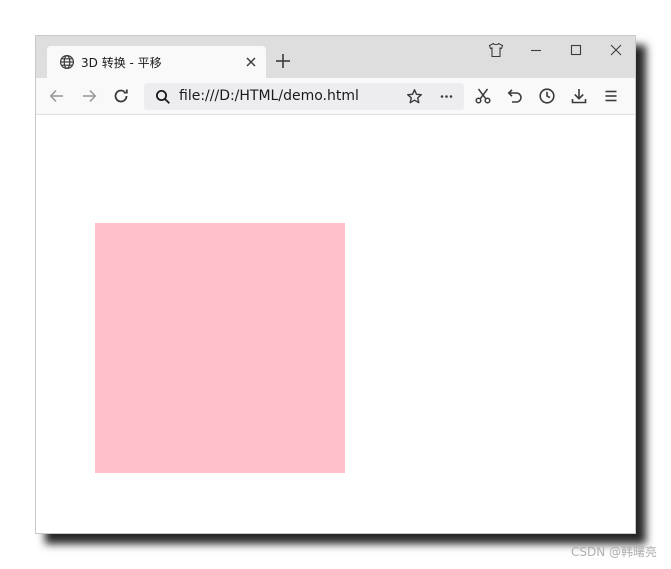 The width and height of the screenshot is (671, 569). What do you see at coordinates (547, 96) in the screenshot?
I see `history-clock-icon` at bounding box center [547, 96].